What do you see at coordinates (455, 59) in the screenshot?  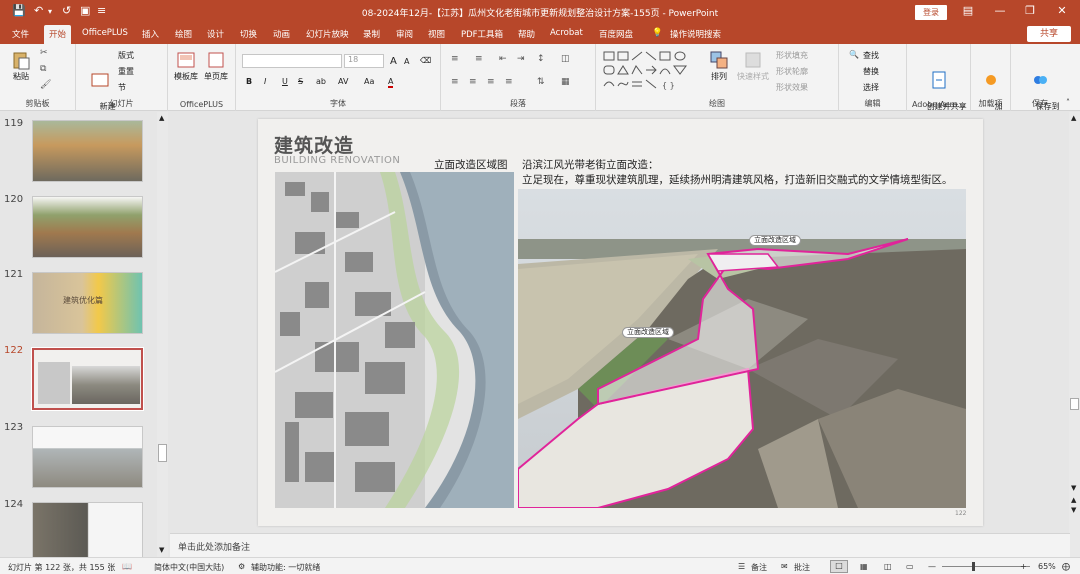 I see `bullets-icon: ≡` at bounding box center [455, 59].